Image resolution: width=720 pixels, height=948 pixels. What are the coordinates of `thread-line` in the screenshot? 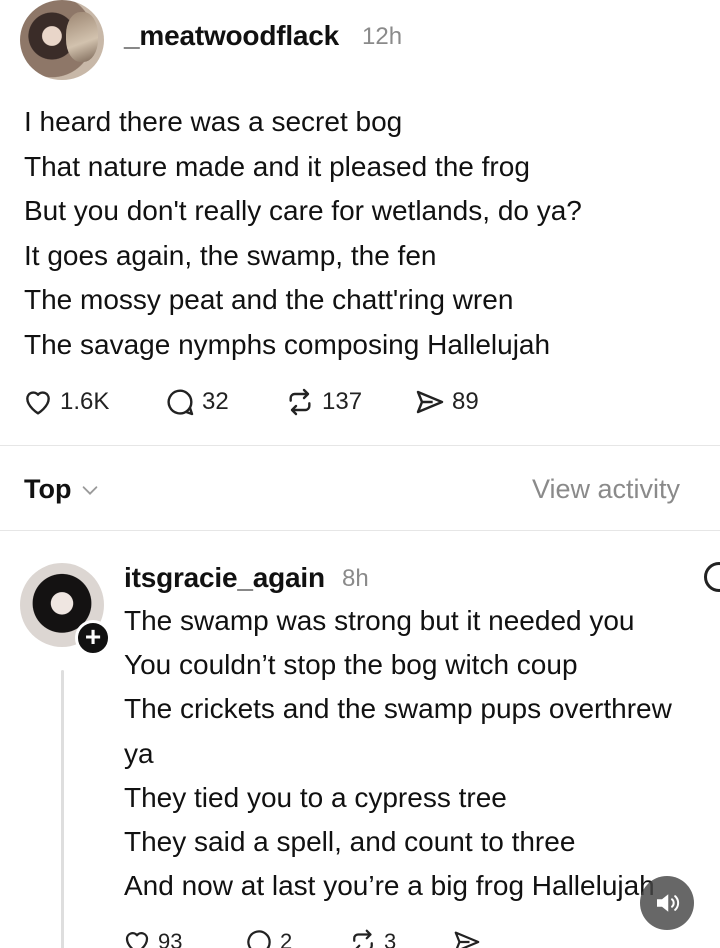 It's located at (62, 809).